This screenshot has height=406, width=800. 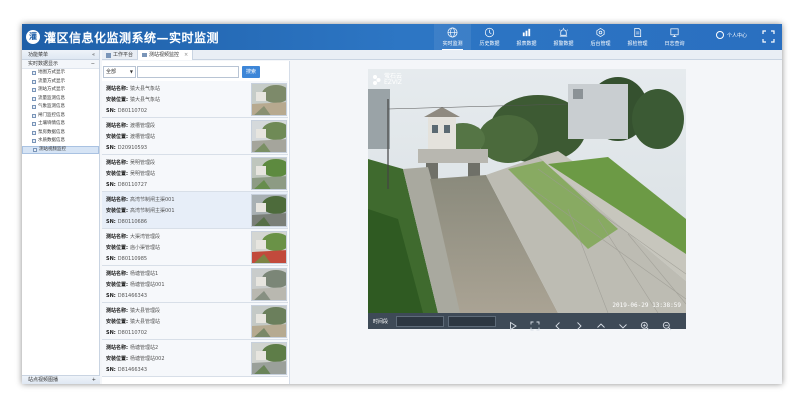 What do you see at coordinates (195, 247) in the screenshot?
I see `station-card: 测站名称: 大渠湾管理段 安装位置: 庙小渠管理站 SN: D80110985` at bounding box center [195, 247].